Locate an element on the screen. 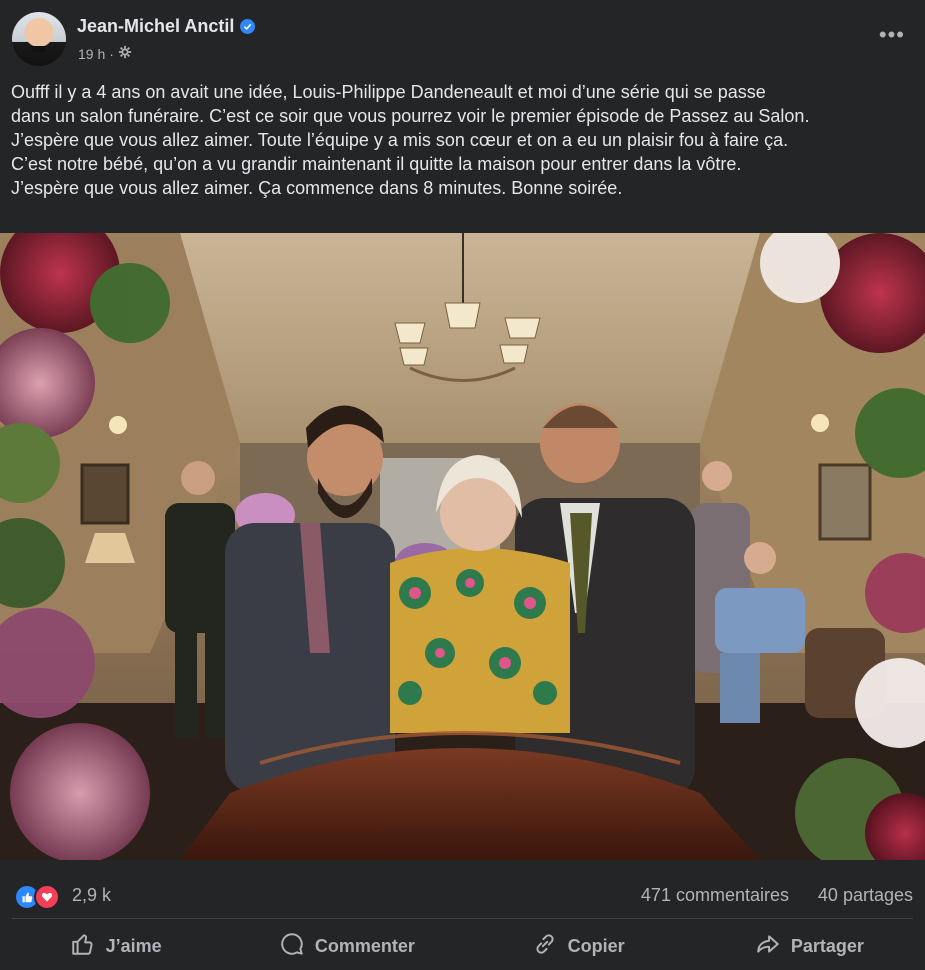  copy-label: Copier is located at coordinates (596, 945).